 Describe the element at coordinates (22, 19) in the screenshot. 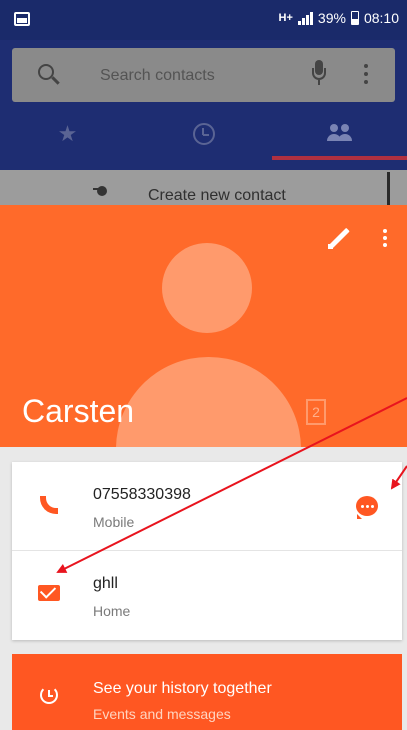

I see `gallery-notification-icon` at that location.